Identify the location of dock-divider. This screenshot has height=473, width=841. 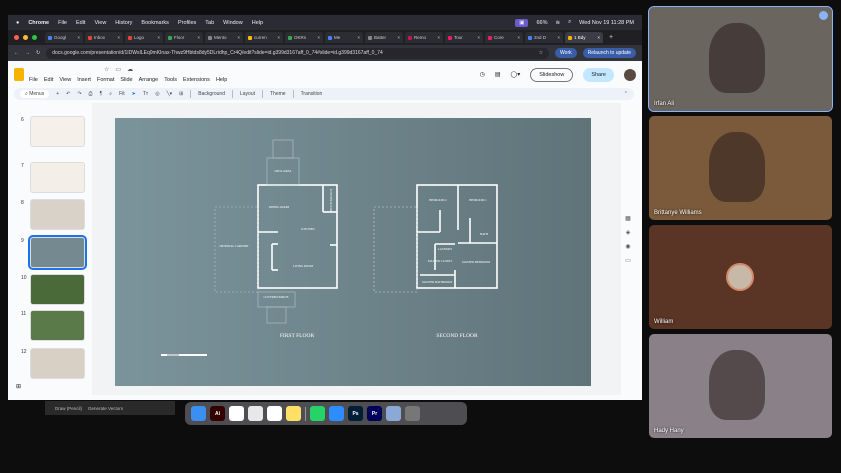
(305, 413).